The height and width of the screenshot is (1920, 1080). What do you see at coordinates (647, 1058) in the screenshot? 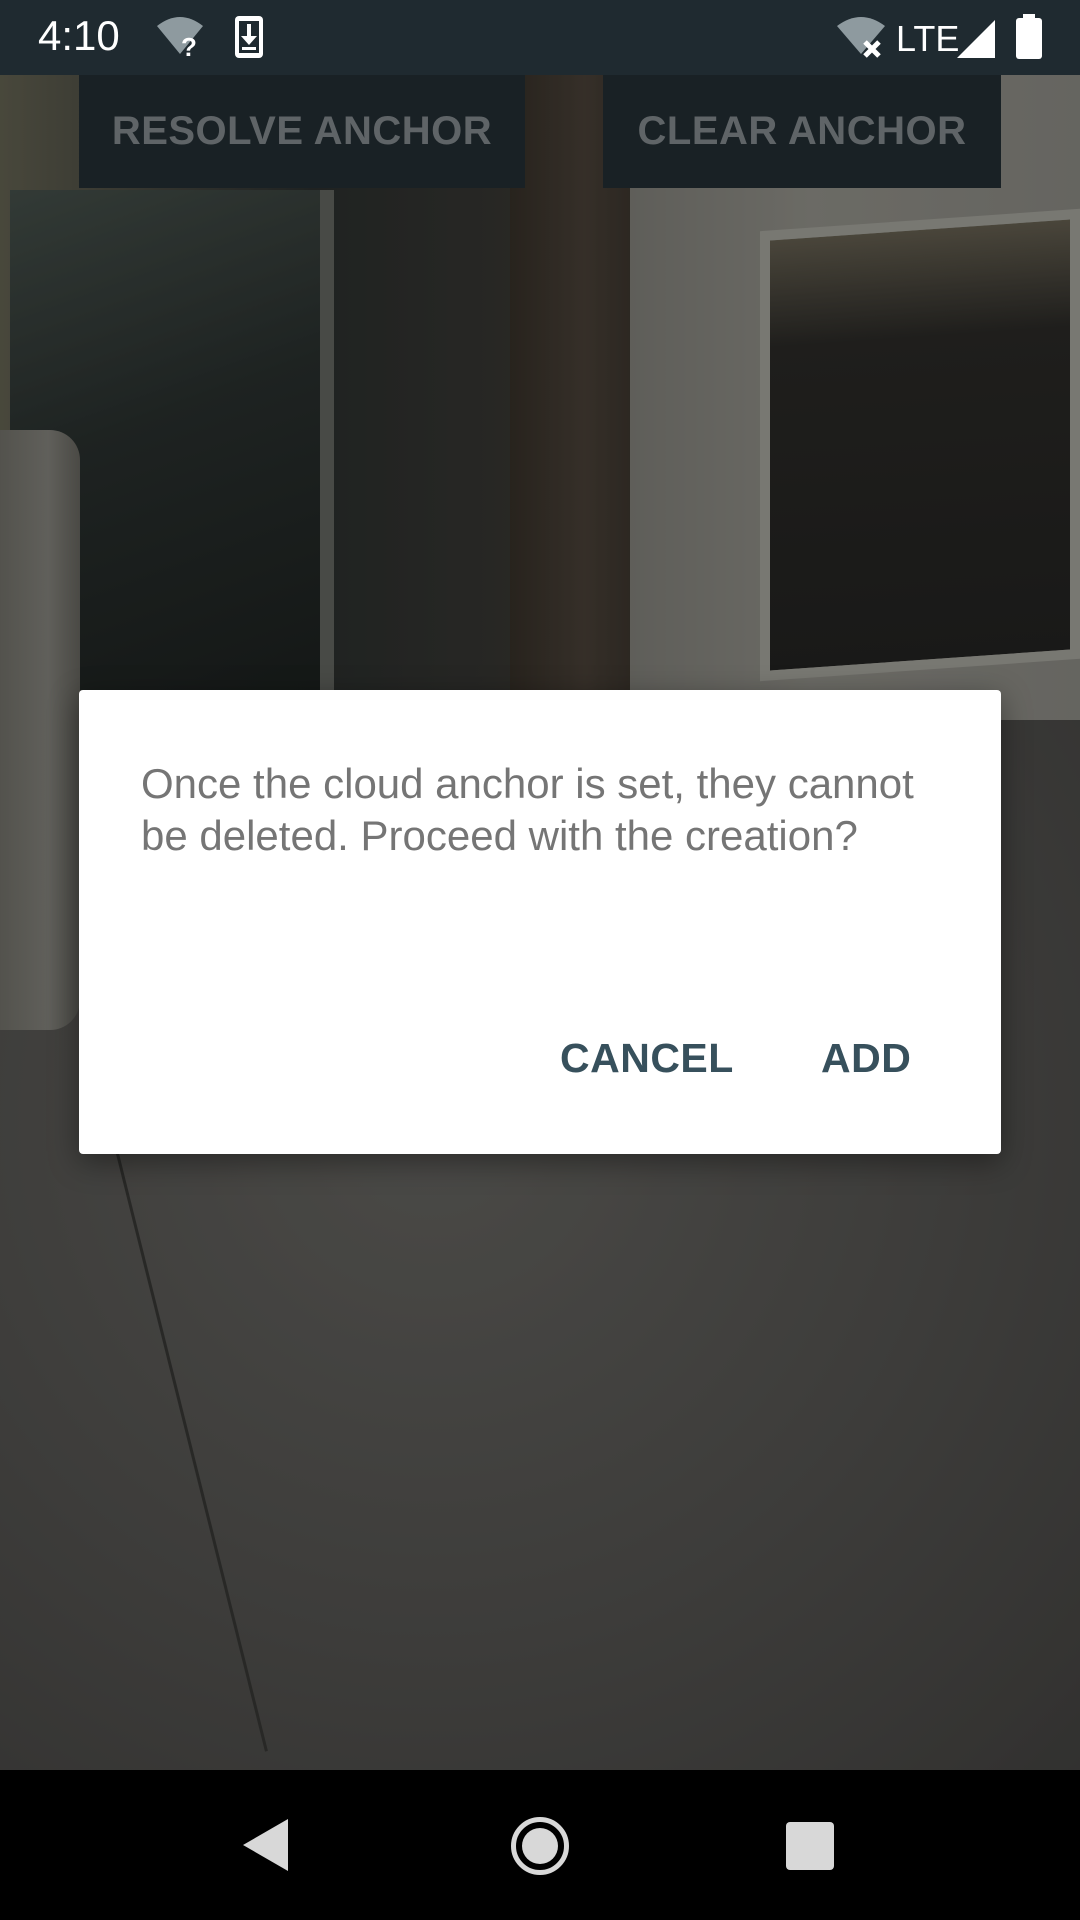
I see `cancel-button: CANCEL` at bounding box center [647, 1058].